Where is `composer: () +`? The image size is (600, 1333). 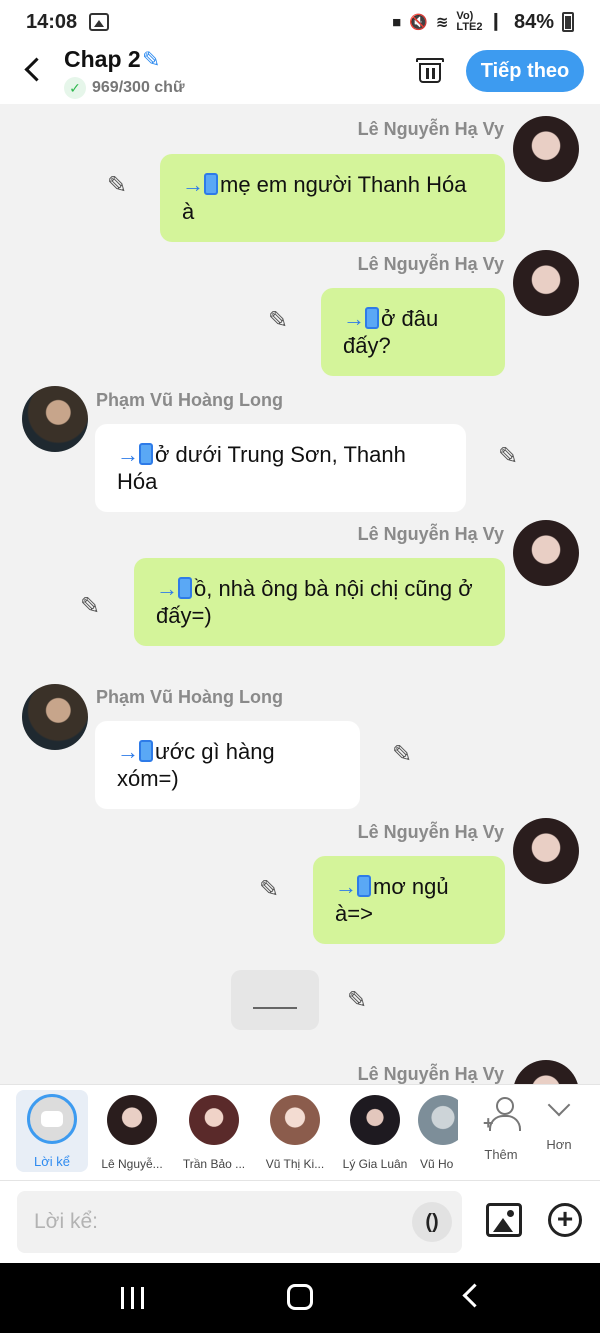 composer: () + is located at coordinates (300, 1221).